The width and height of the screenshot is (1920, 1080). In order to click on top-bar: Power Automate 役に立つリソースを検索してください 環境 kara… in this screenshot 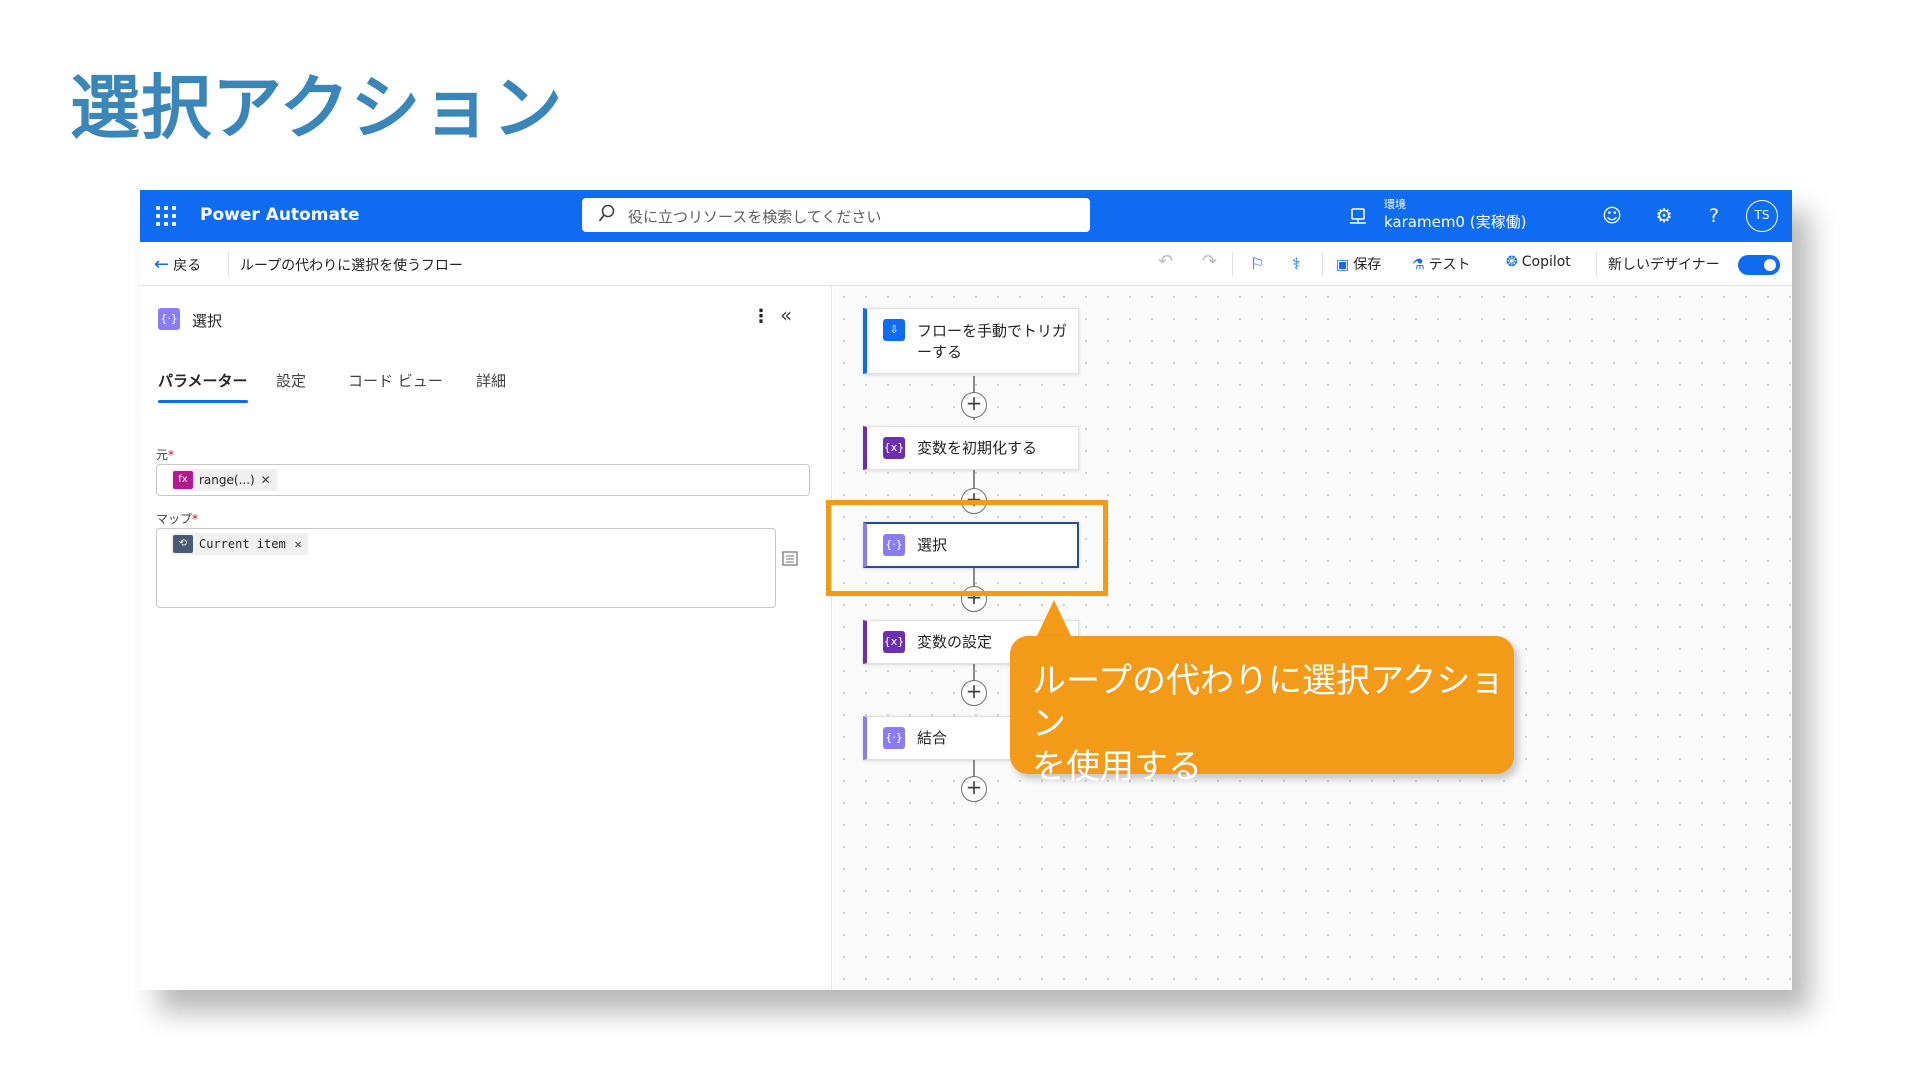, I will do `click(966, 216)`.